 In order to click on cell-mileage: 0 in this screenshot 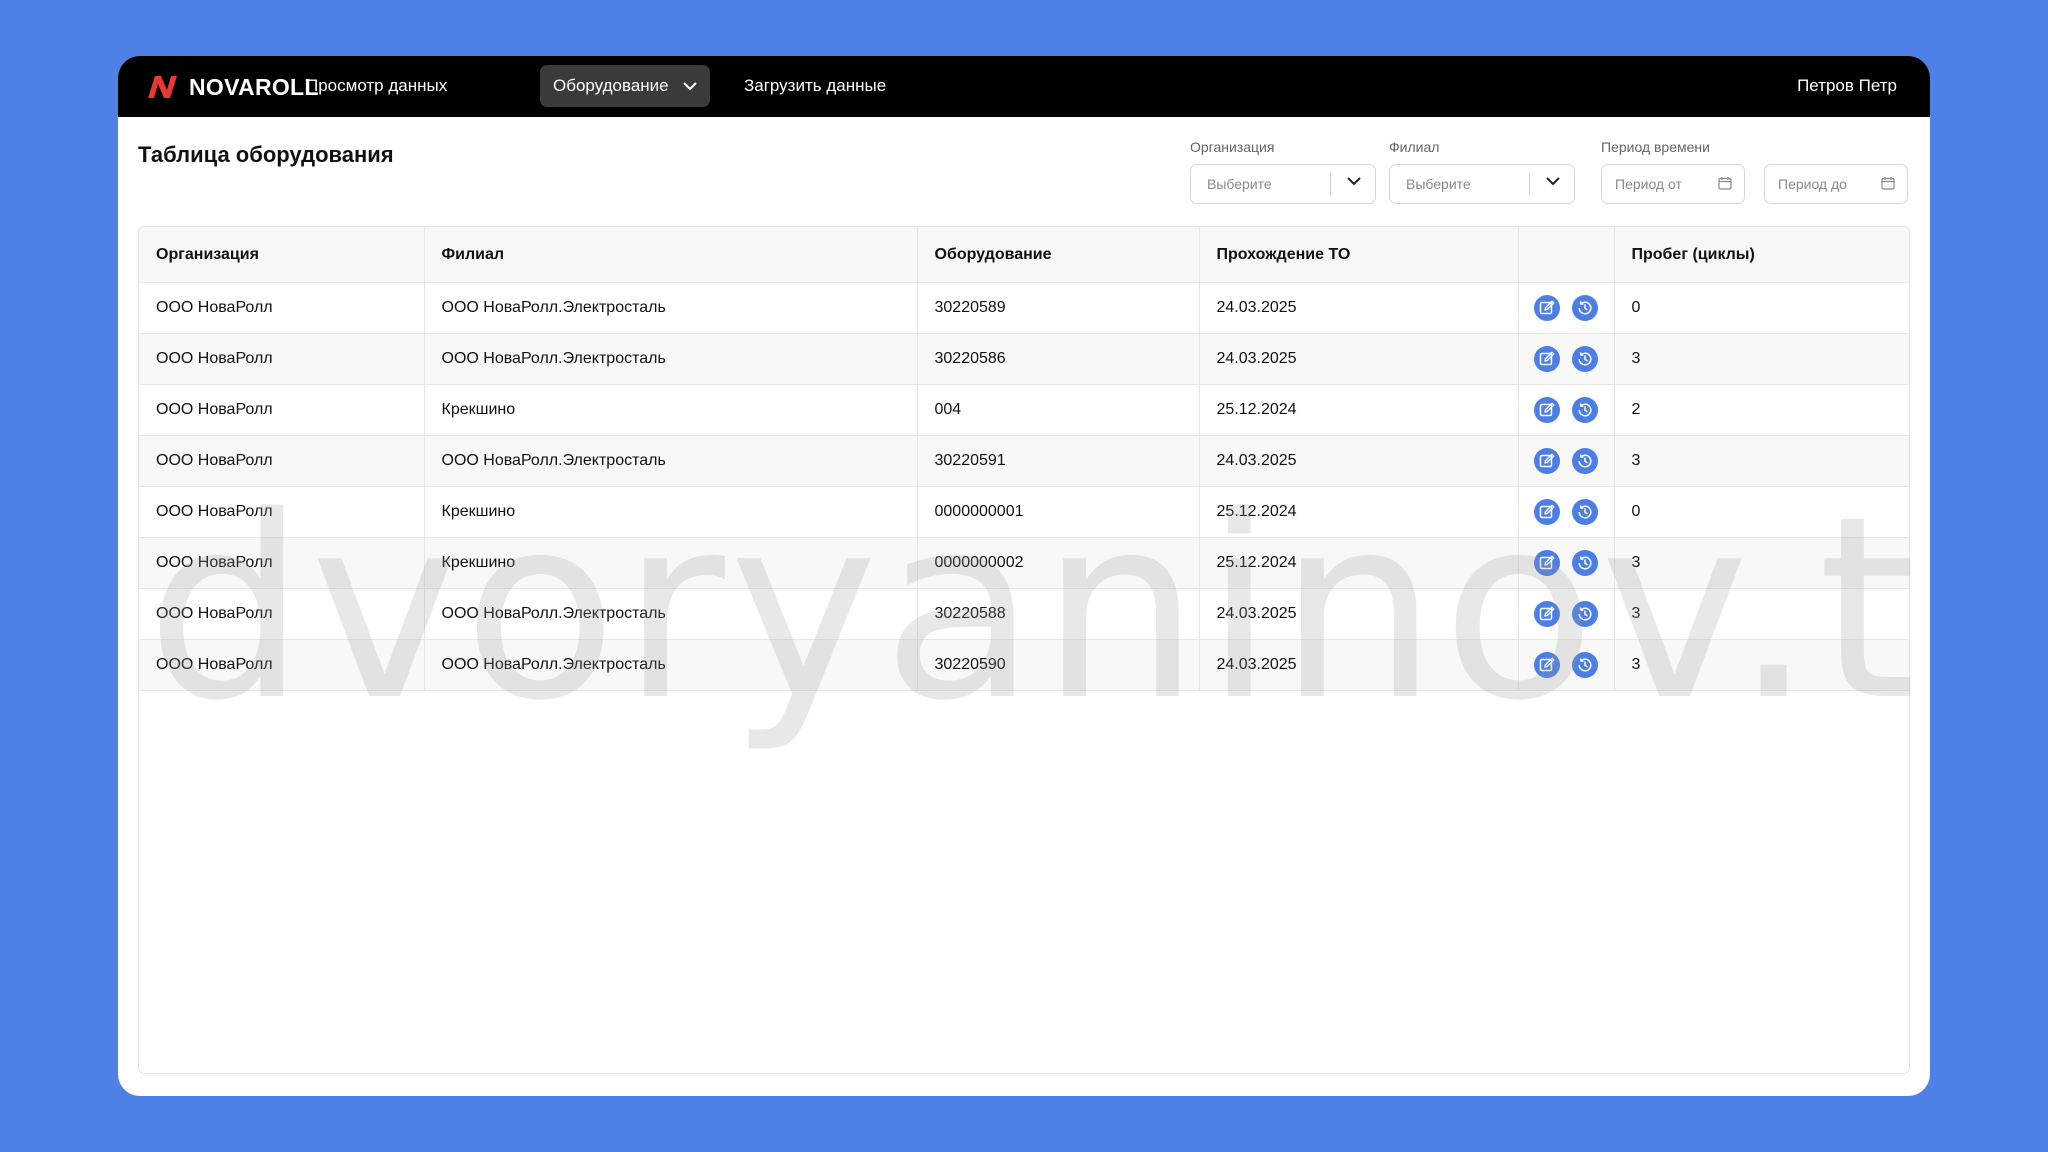, I will do `click(1761, 308)`.